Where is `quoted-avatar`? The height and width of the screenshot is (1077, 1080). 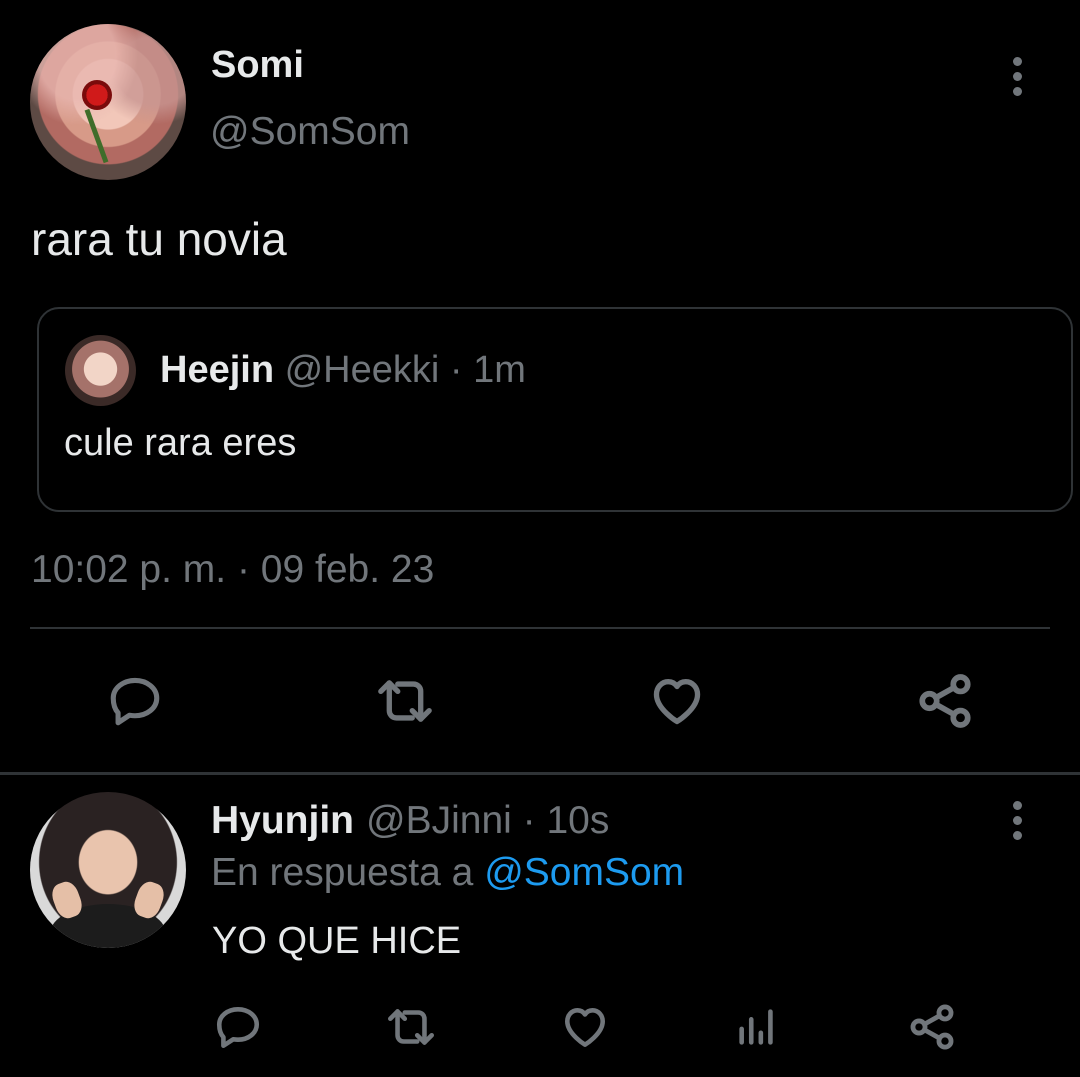 quoted-avatar is located at coordinates (100, 370).